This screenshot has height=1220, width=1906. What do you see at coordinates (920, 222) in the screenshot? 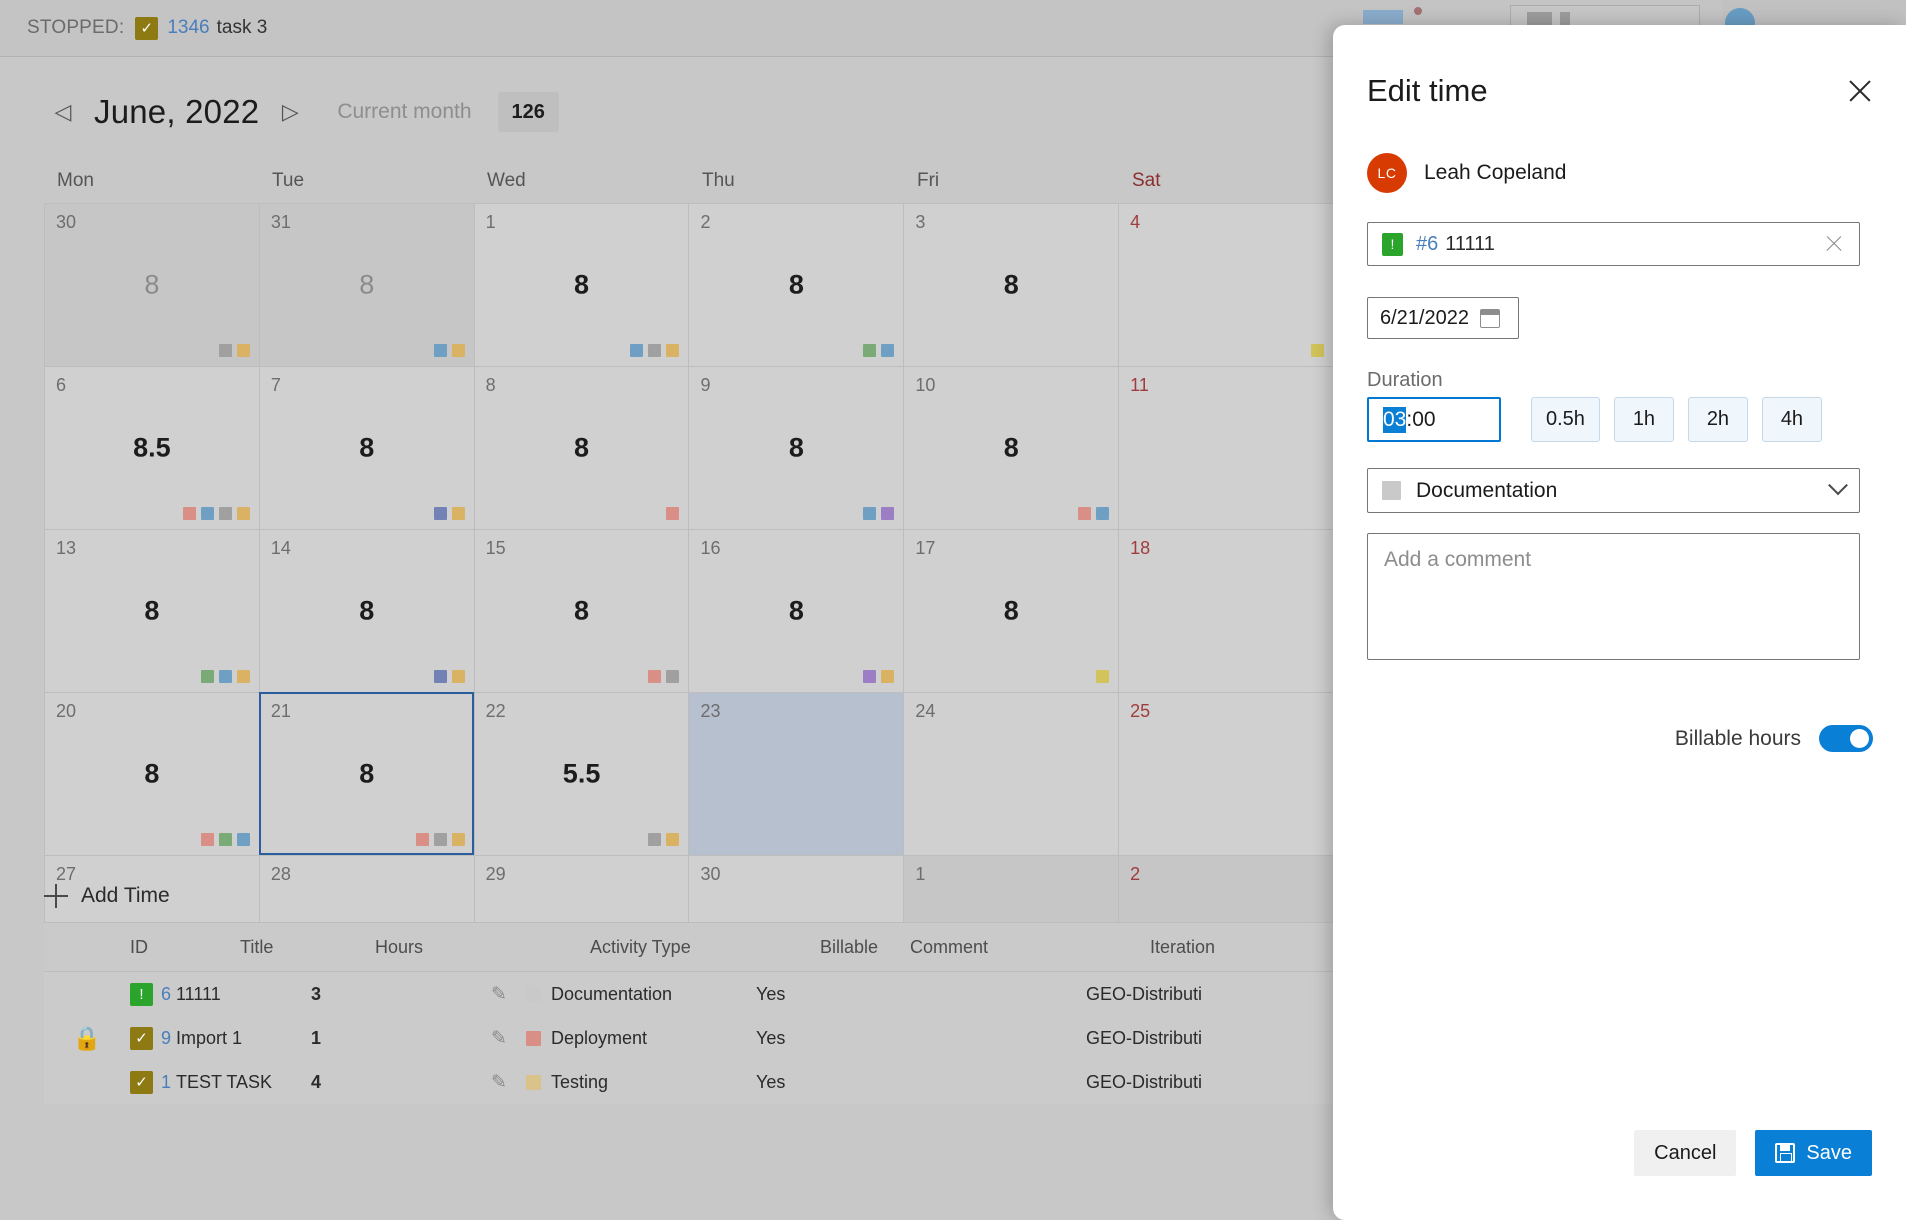
I see `calendar-day-number: 3` at bounding box center [920, 222].